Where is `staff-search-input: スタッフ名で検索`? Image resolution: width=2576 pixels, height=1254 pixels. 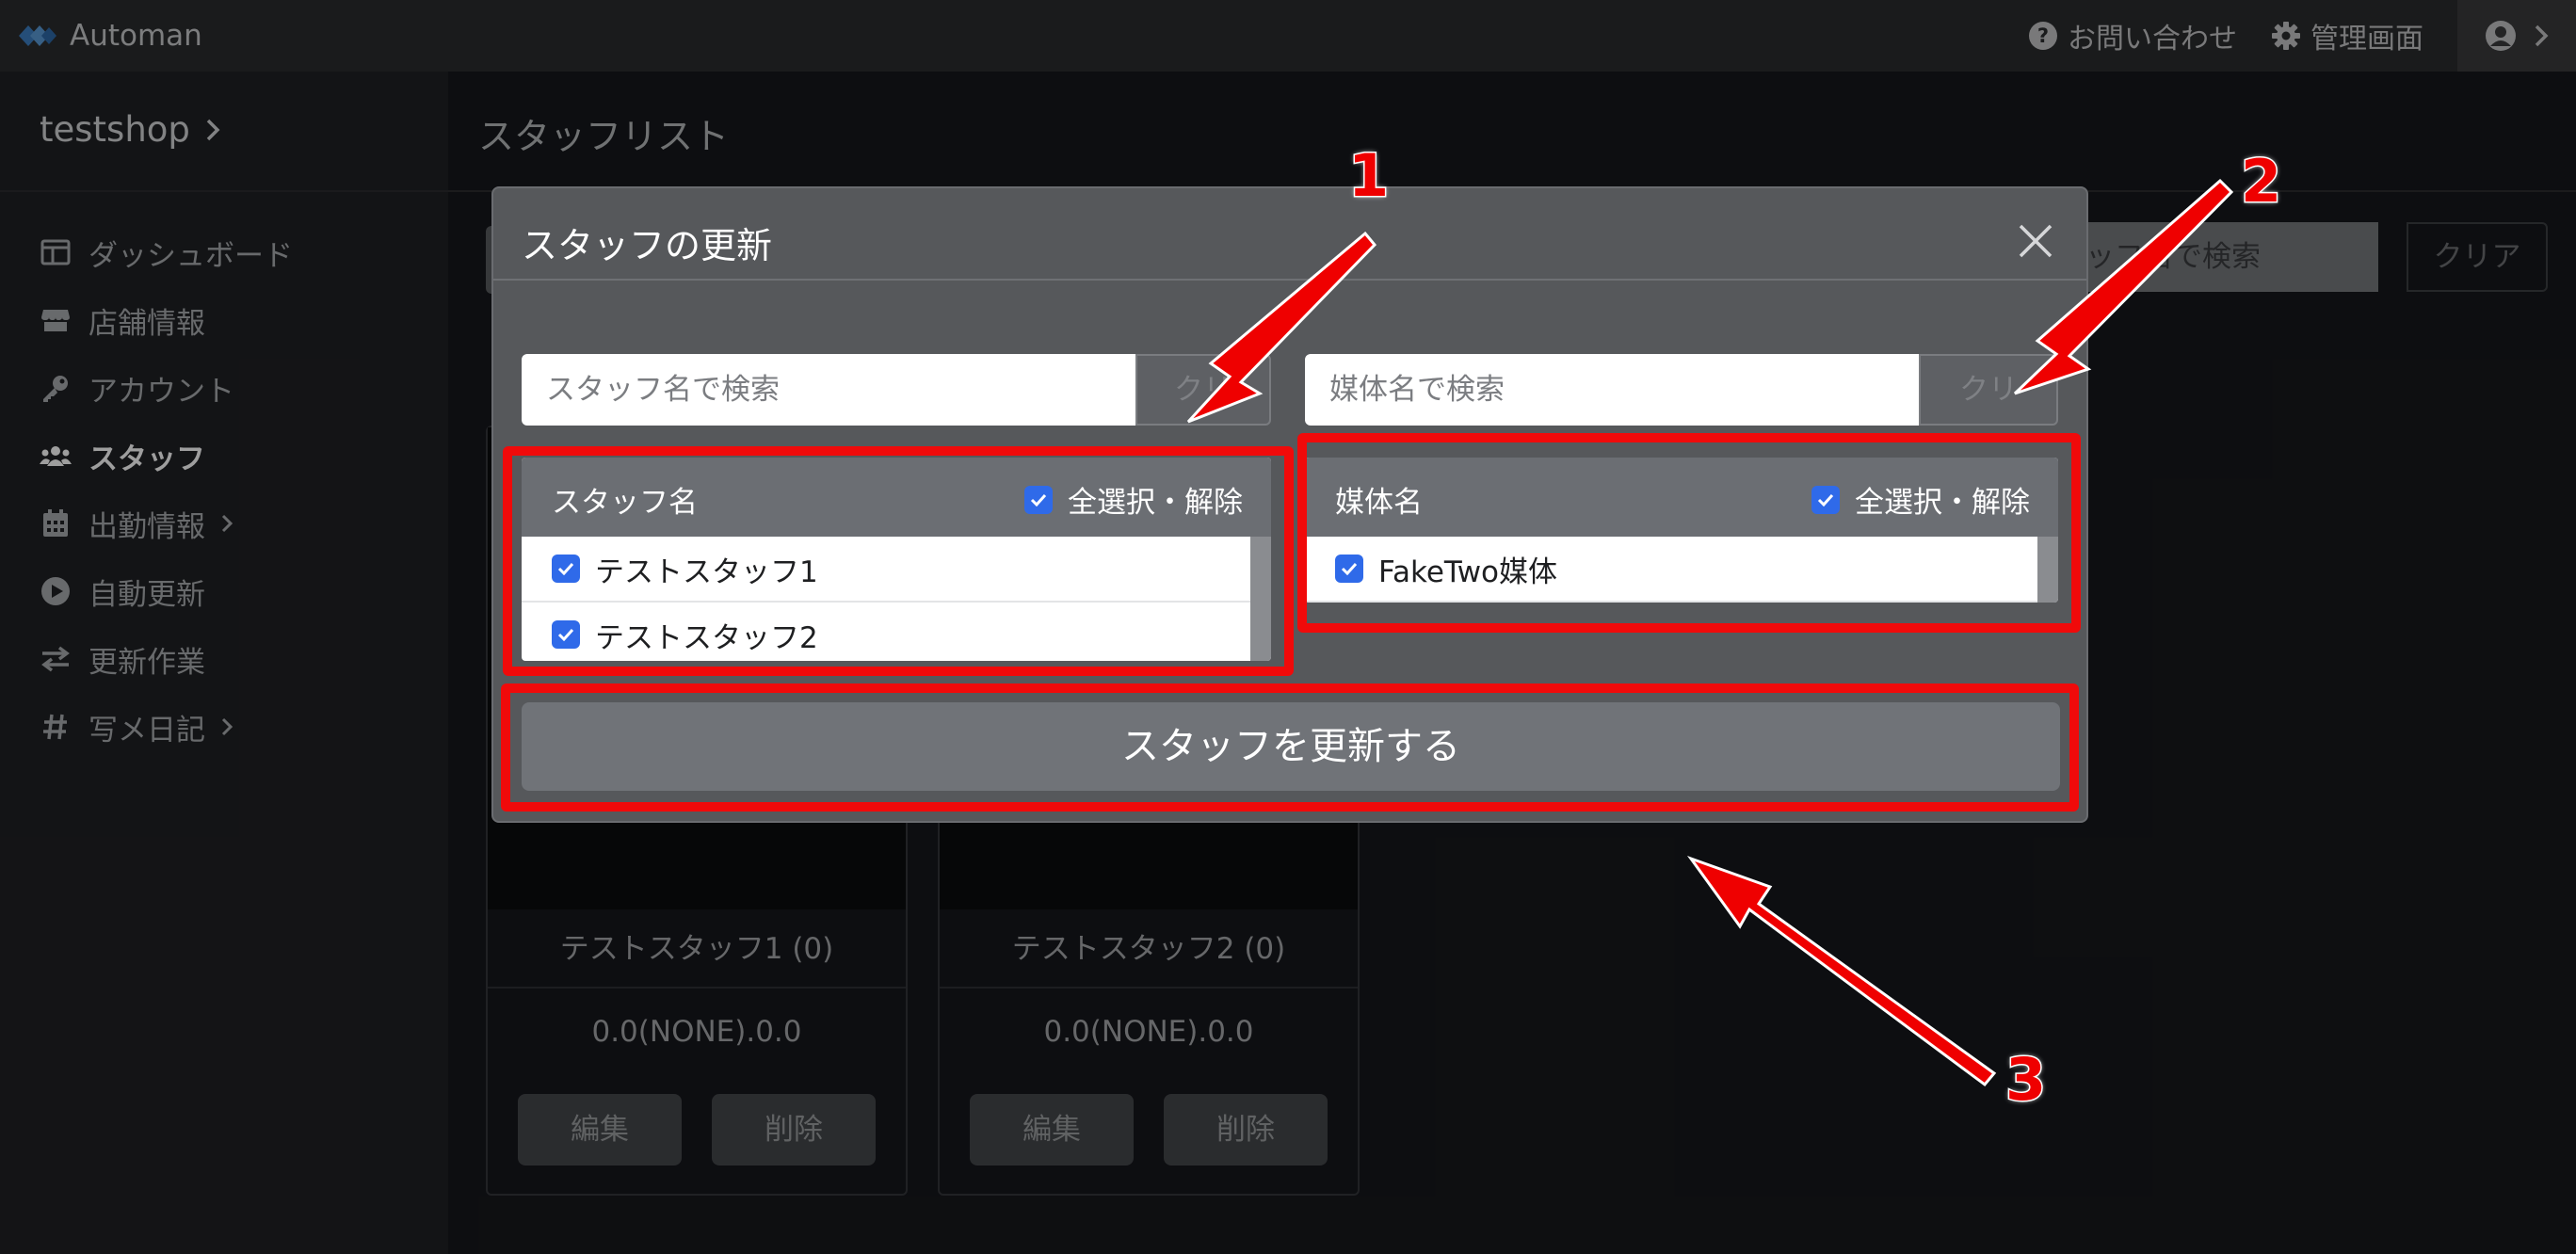
staff-search-input: スタッフ名で検索 is located at coordinates (828, 390).